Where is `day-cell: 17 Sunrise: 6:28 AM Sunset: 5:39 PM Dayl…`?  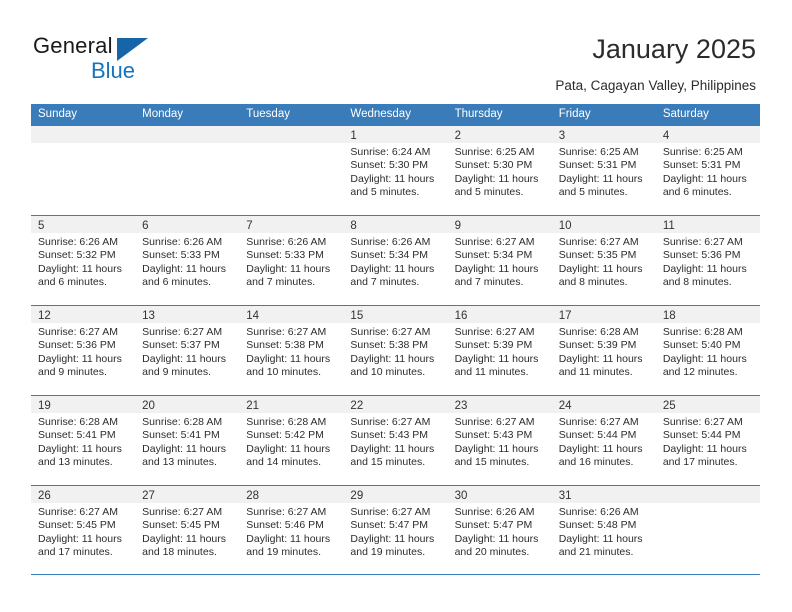 day-cell: 17 Sunrise: 6:28 AM Sunset: 5:39 PM Dayl… is located at coordinates (603, 350).